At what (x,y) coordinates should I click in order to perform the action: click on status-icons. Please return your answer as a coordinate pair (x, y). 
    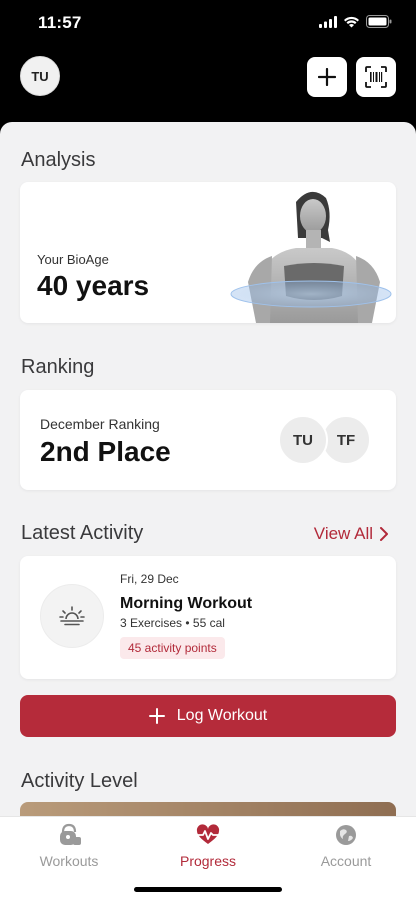
    Looking at the image, I should click on (355, 21).